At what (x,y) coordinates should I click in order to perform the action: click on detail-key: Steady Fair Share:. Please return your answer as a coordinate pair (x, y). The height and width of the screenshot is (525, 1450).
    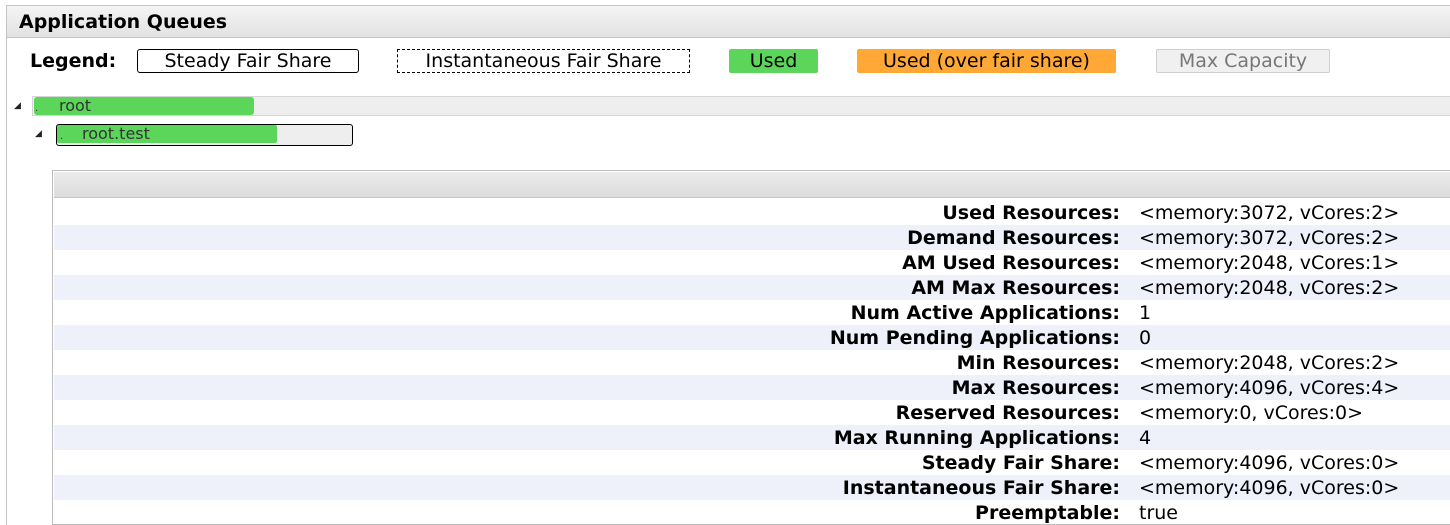
    Looking at the image, I should click on (1020, 463).